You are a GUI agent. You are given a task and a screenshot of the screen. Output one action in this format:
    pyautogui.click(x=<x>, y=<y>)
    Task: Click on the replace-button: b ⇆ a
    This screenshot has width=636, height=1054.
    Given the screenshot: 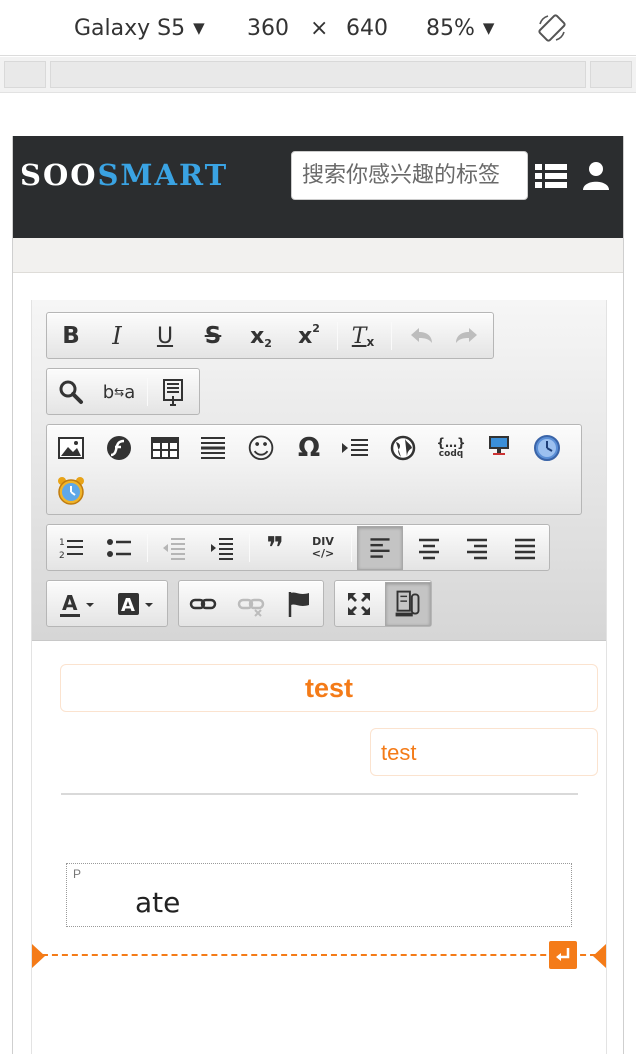 What is the action you would take?
    pyautogui.click(x=119, y=392)
    